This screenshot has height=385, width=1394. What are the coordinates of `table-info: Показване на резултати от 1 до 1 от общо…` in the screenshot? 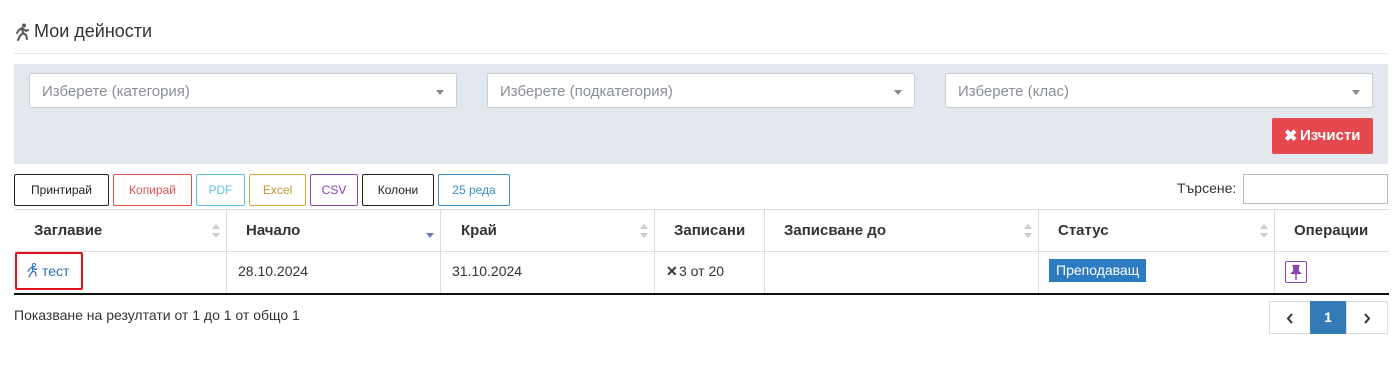 It's located at (157, 315).